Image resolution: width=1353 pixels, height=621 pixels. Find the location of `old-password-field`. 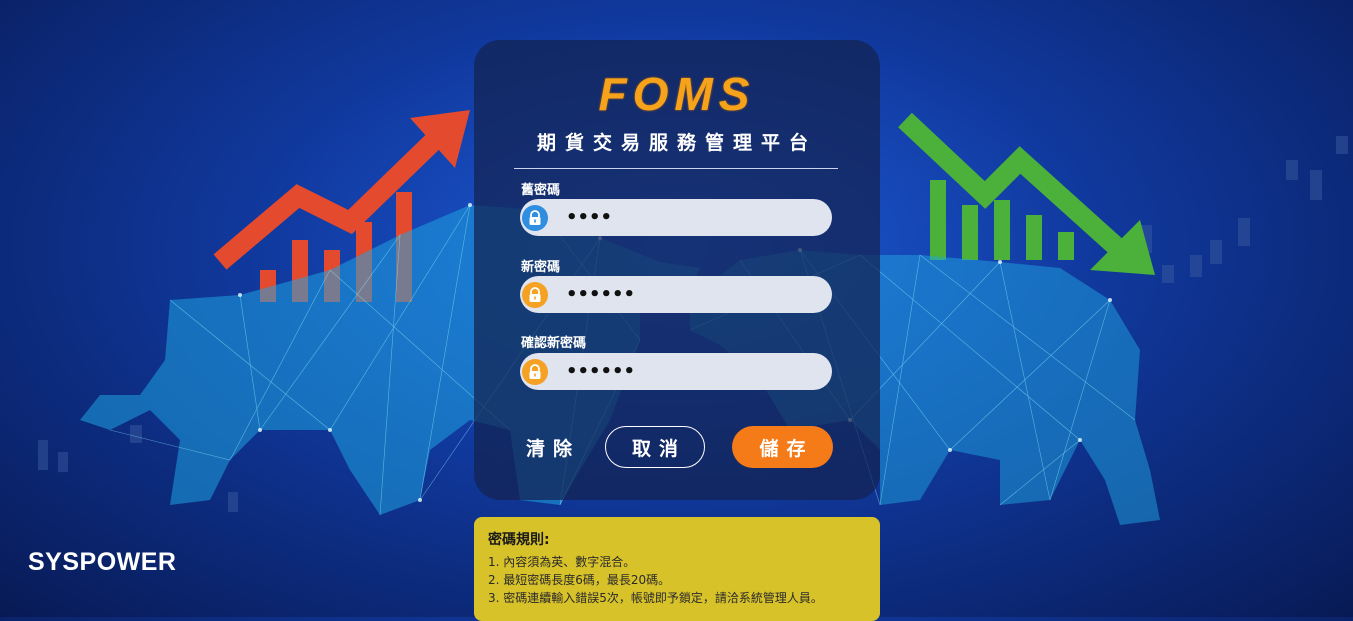

old-password-field is located at coordinates (676, 217).